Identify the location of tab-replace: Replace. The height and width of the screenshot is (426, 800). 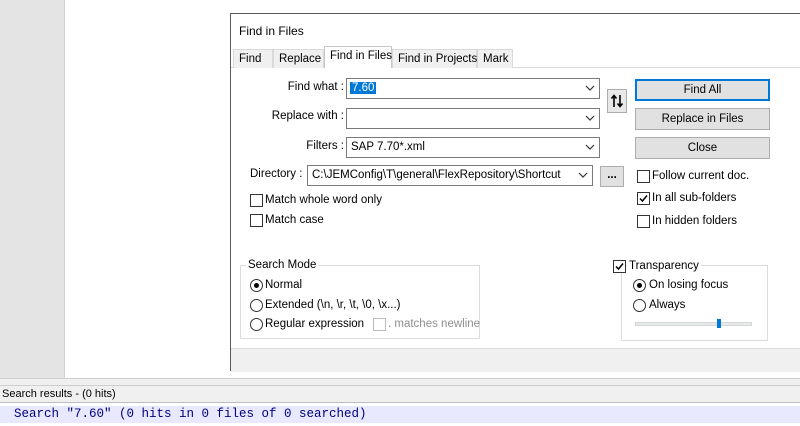
(298, 58).